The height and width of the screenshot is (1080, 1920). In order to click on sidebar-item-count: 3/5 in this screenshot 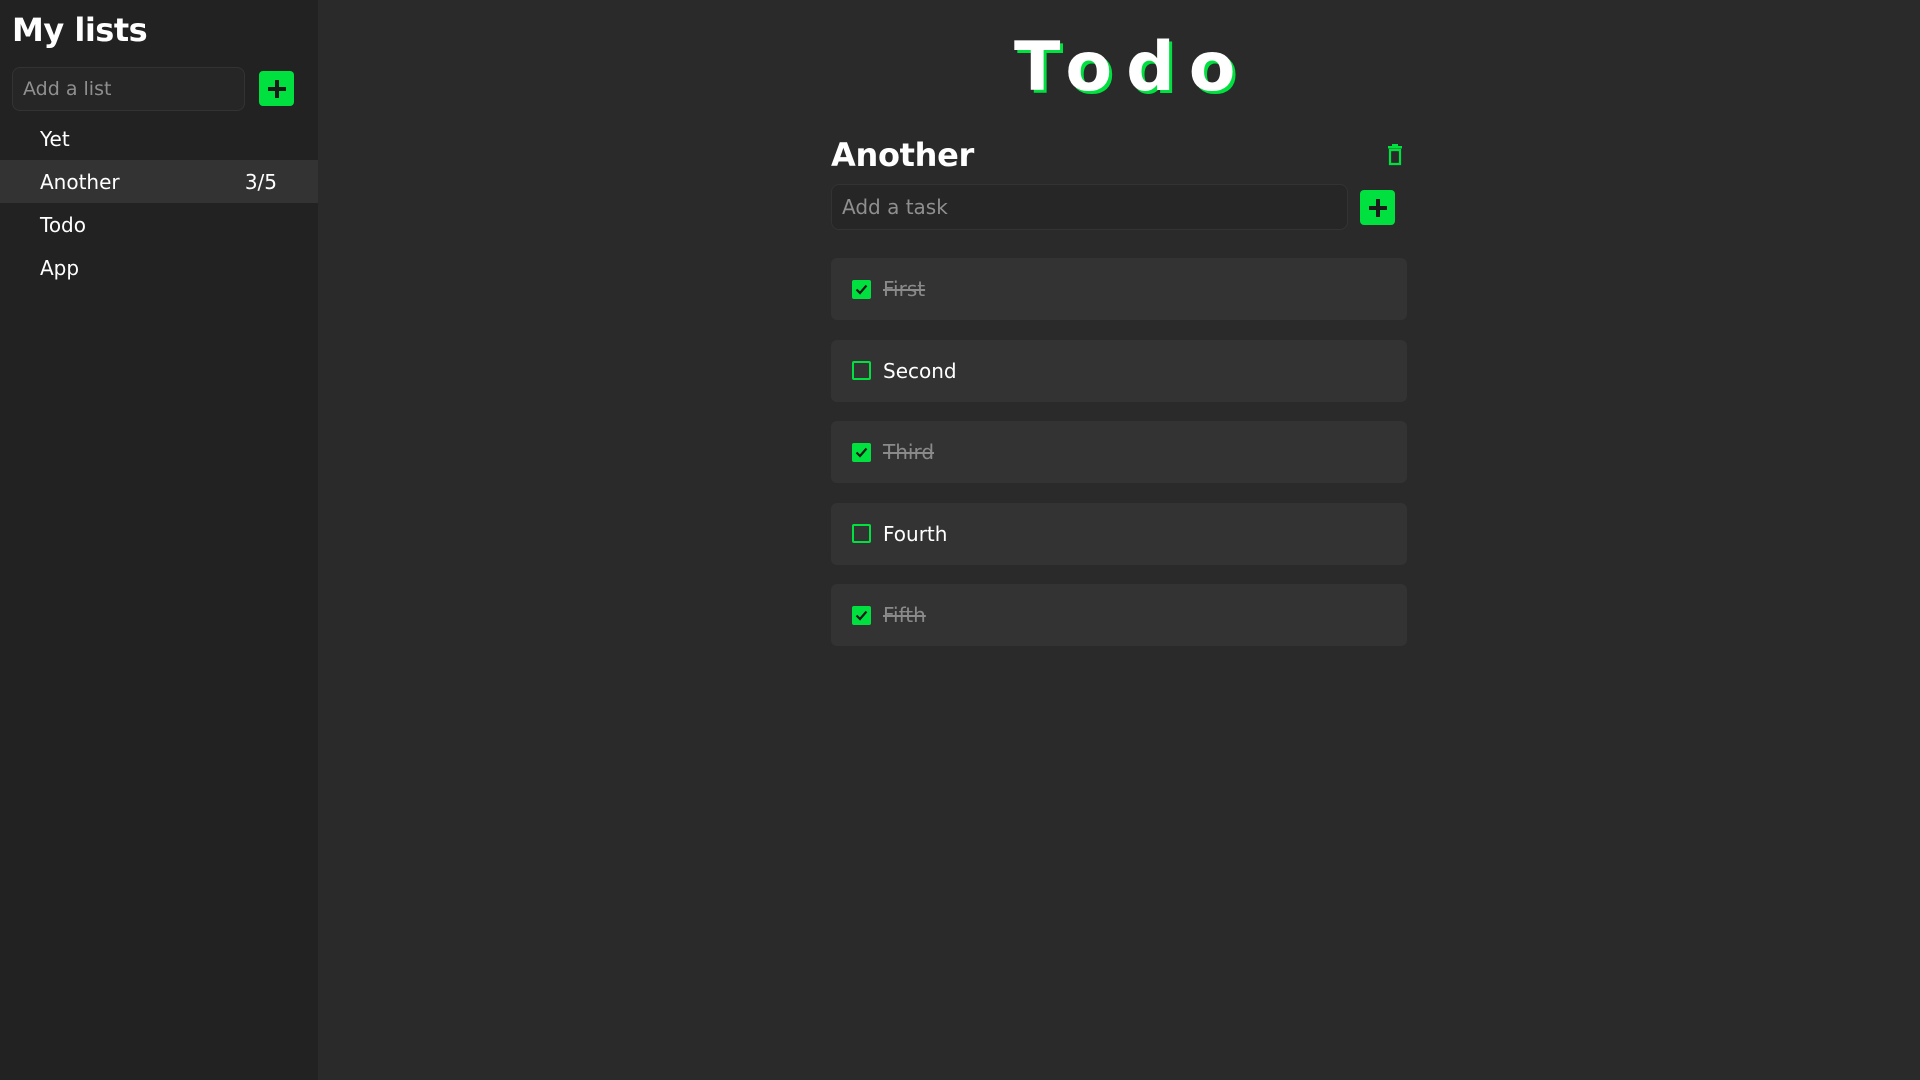, I will do `click(260, 181)`.